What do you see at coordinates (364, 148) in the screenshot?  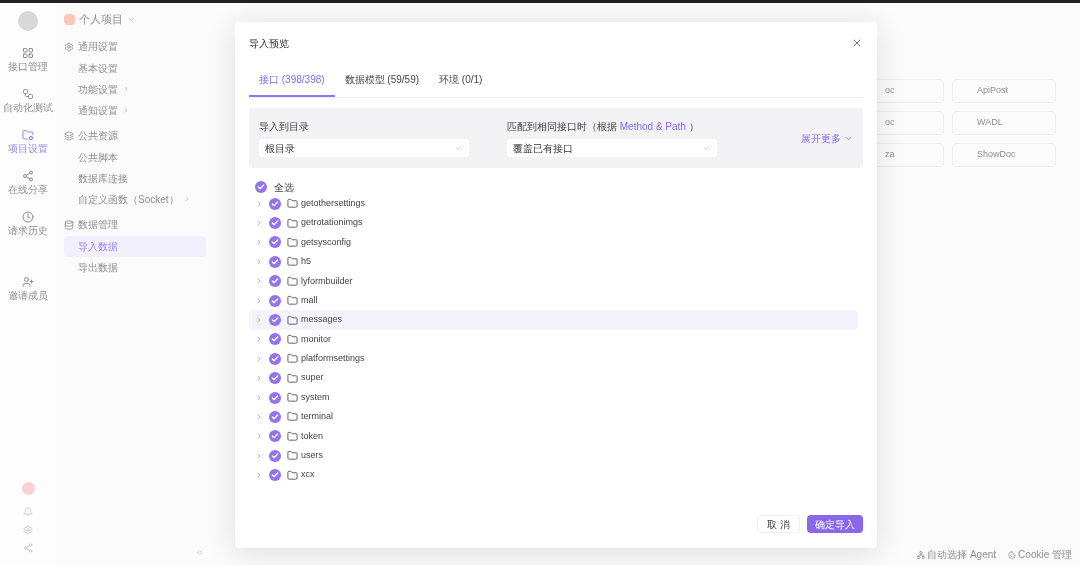 I see `directory-select: 根目录` at bounding box center [364, 148].